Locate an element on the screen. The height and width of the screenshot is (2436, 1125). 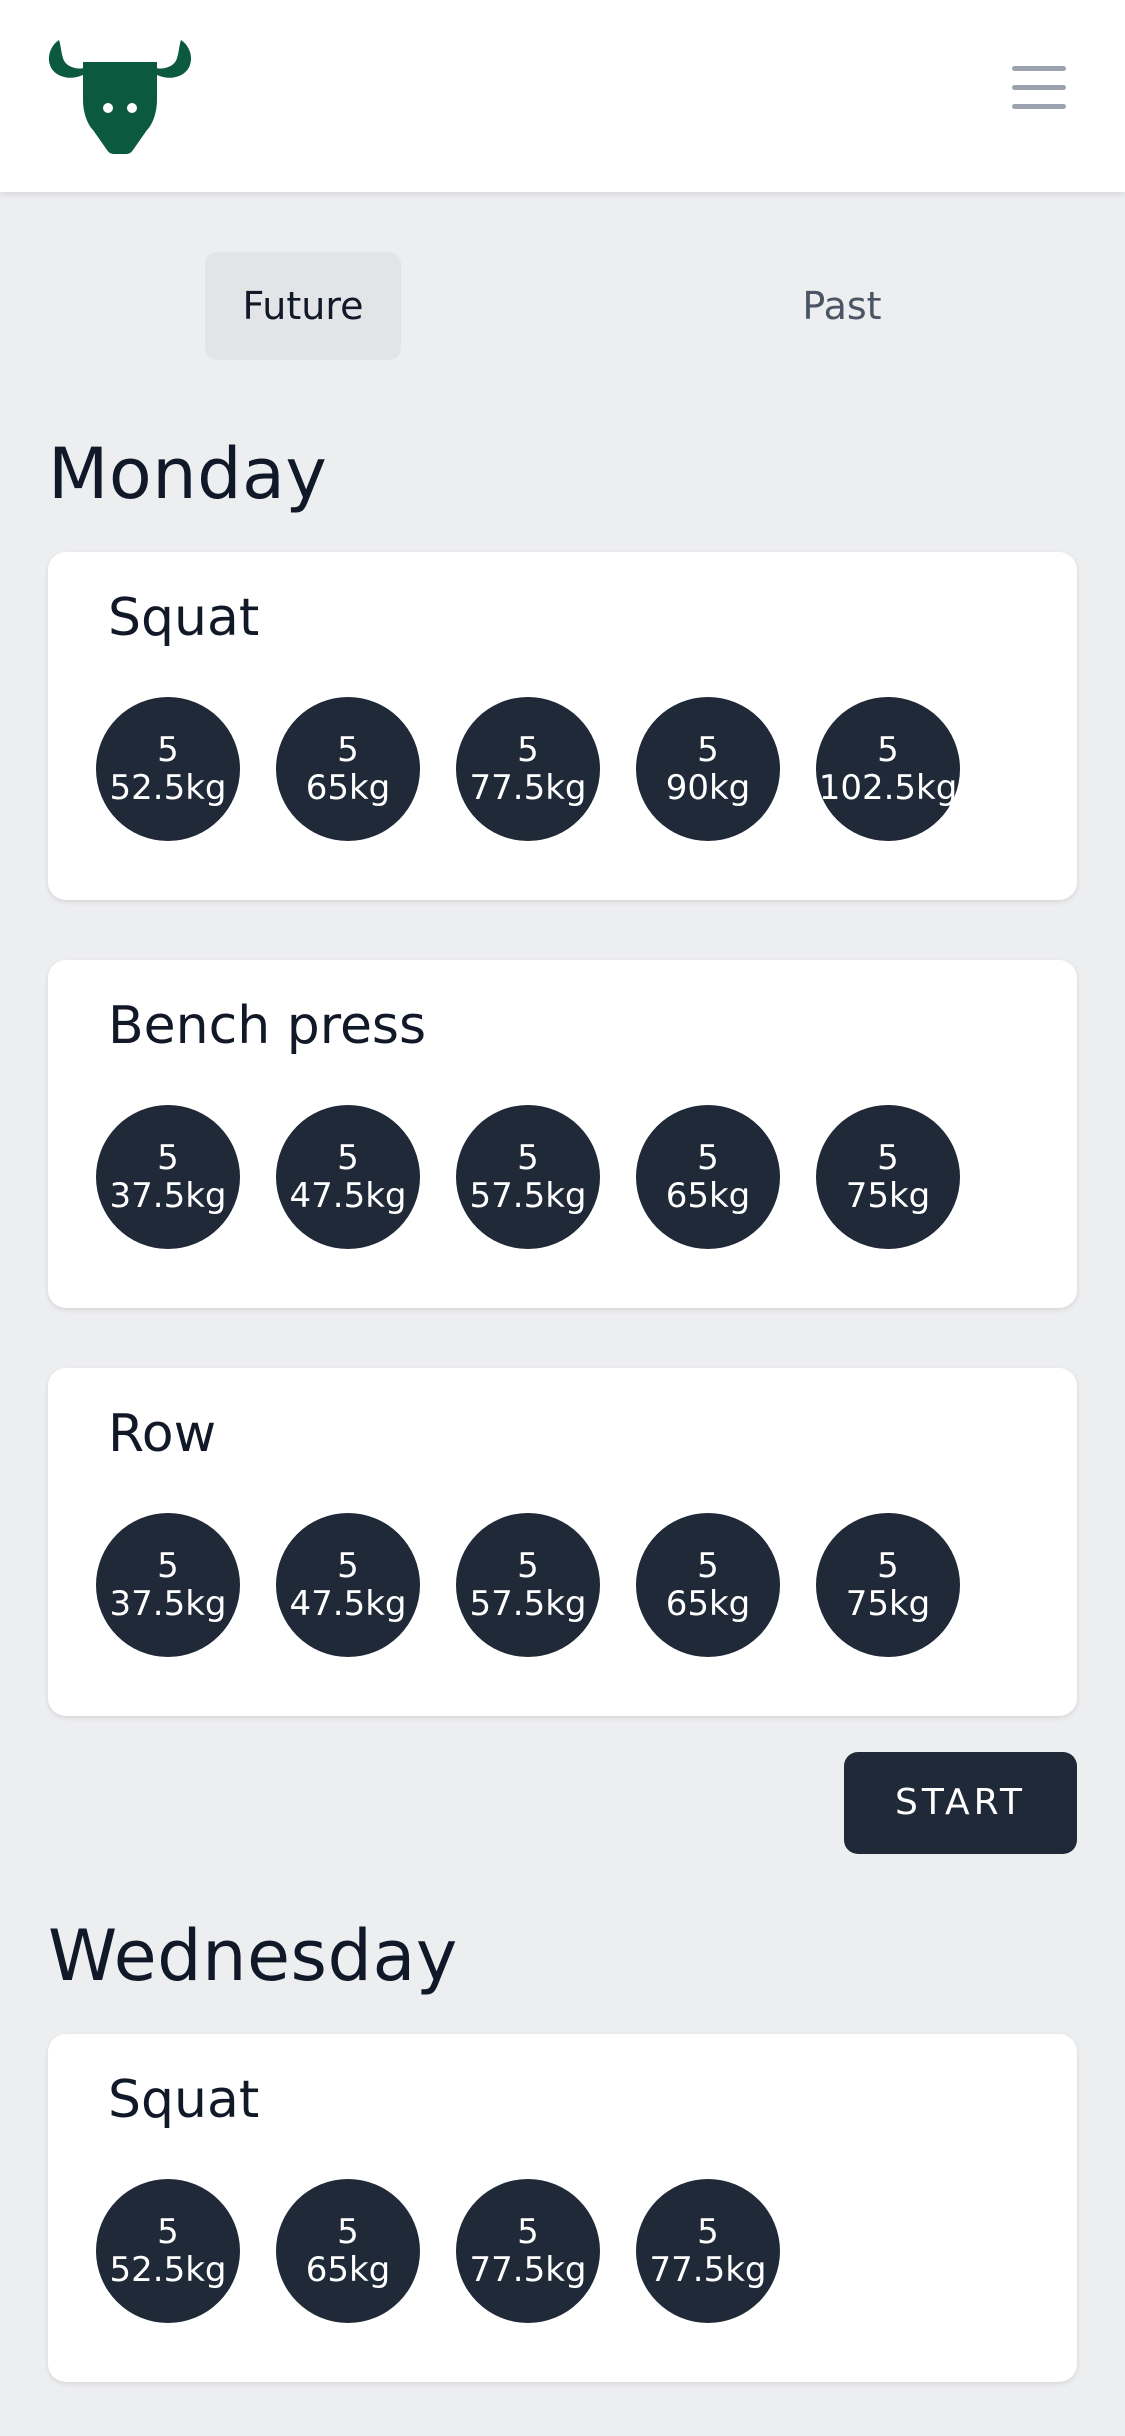
set-weight: 90kg is located at coordinates (708, 788).